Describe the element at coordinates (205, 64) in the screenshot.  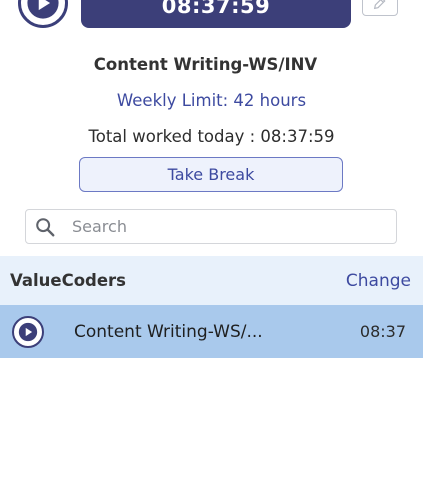
I see `current-project-title: Content Writing-WS/INV` at that location.